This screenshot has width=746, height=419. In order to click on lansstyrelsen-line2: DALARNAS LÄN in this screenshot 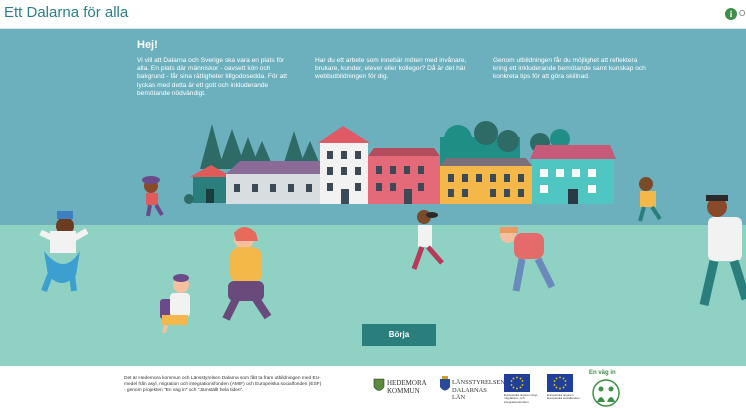, I will do `click(469, 394)`.